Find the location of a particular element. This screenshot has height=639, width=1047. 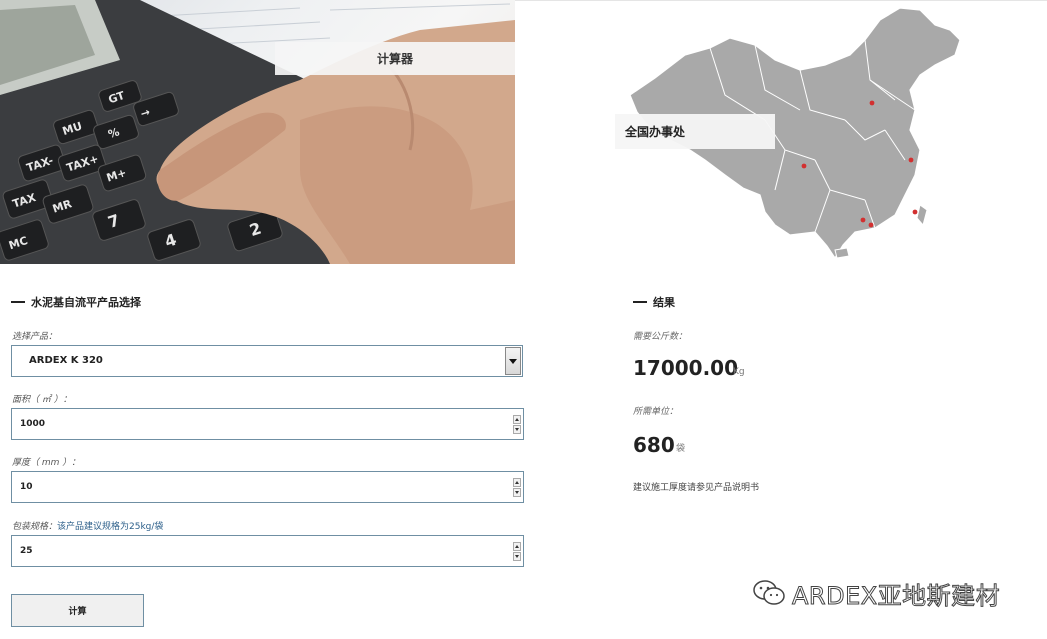

thickness-note: 建议施工厚度请参见产品说明书 is located at coordinates (696, 488).